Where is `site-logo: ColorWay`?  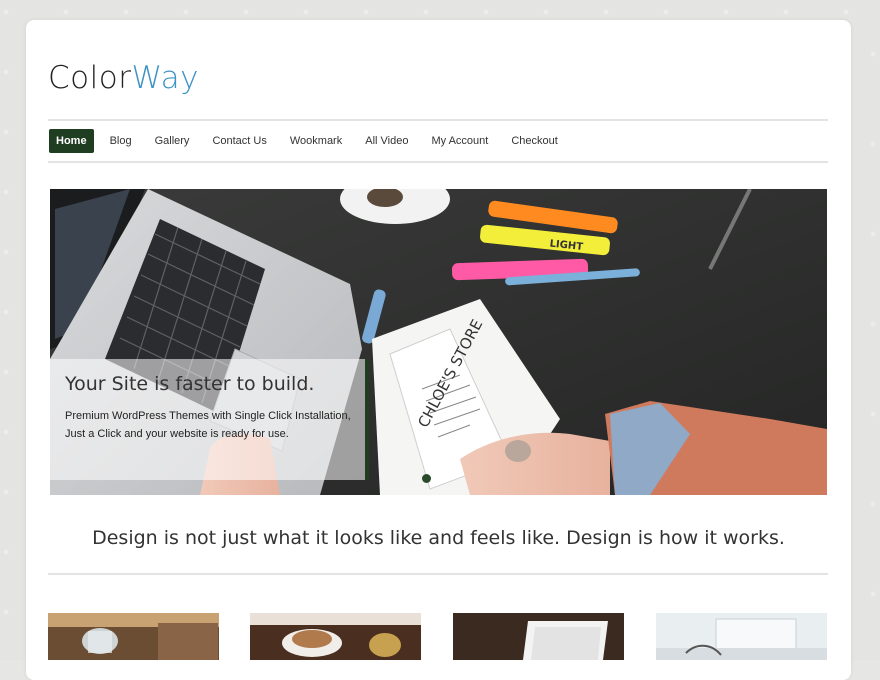
site-logo: ColorWay is located at coordinates (123, 78).